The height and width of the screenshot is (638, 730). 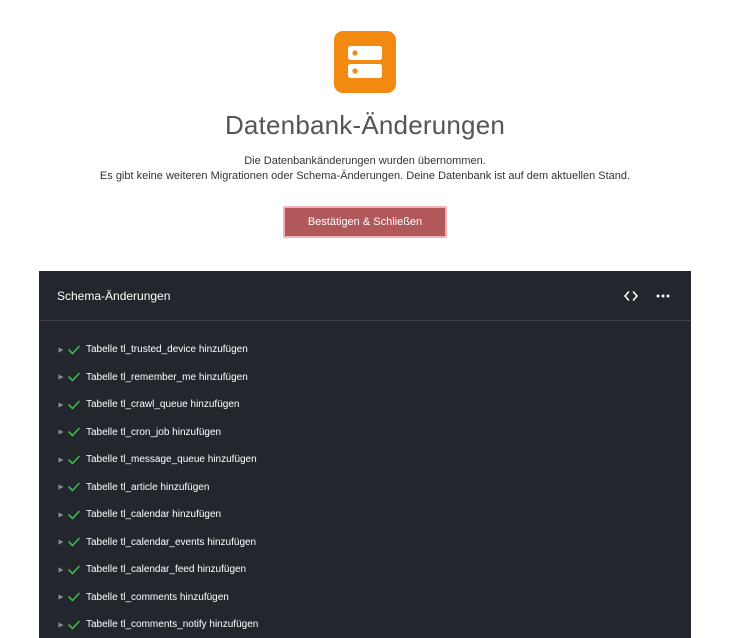 What do you see at coordinates (148, 487) in the screenshot?
I see `list-item-label: Tabelle tl_article hinzufügen` at bounding box center [148, 487].